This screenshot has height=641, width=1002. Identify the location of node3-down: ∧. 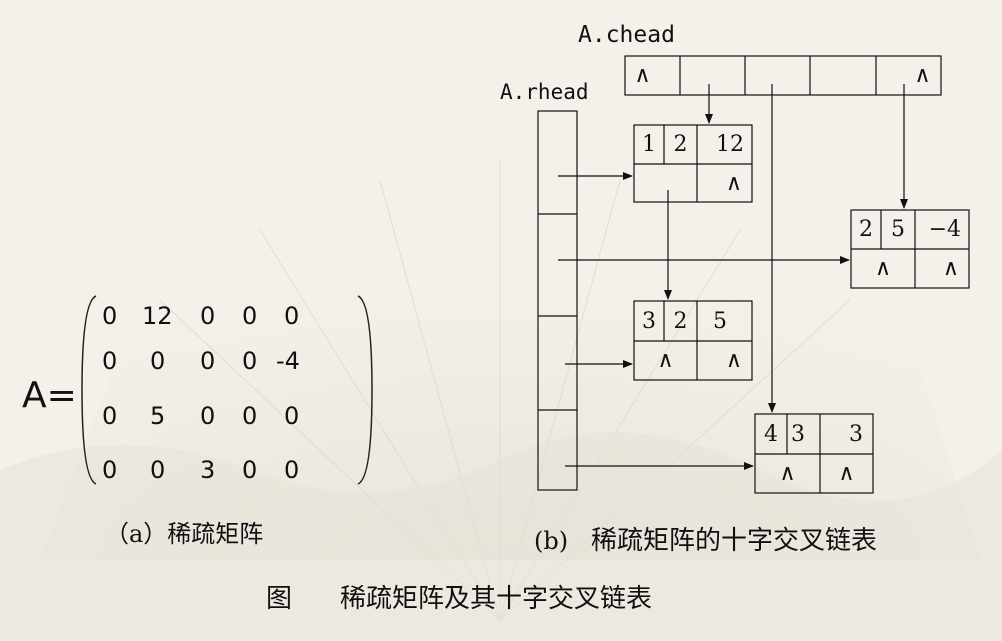
(665, 360).